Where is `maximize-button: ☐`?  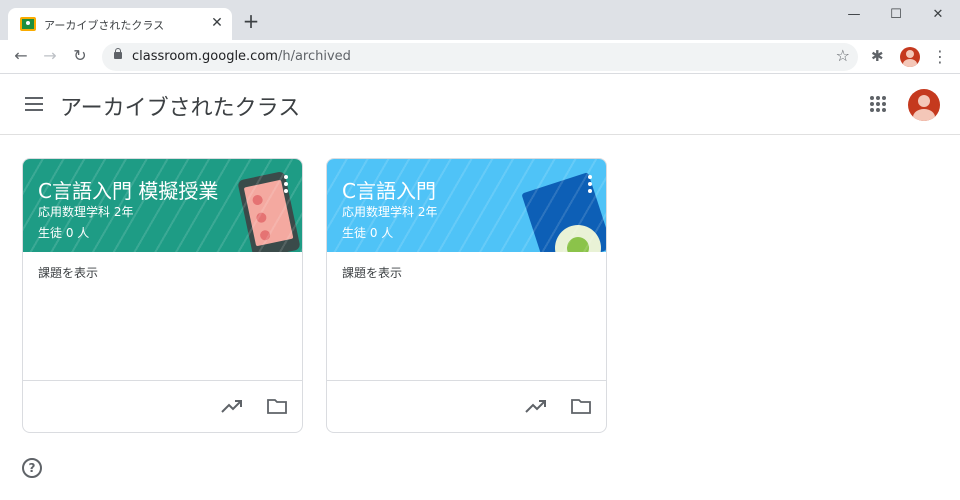
maximize-button: ☐ is located at coordinates (896, 16).